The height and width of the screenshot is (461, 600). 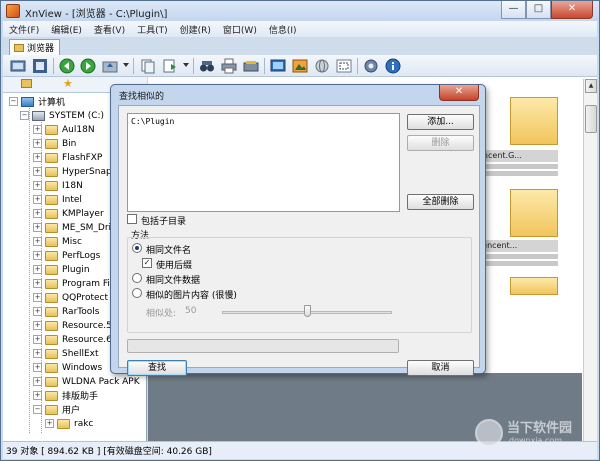 What do you see at coordinates (591, 86) in the screenshot?
I see `scroll-up-icon: ▲` at bounding box center [591, 86].